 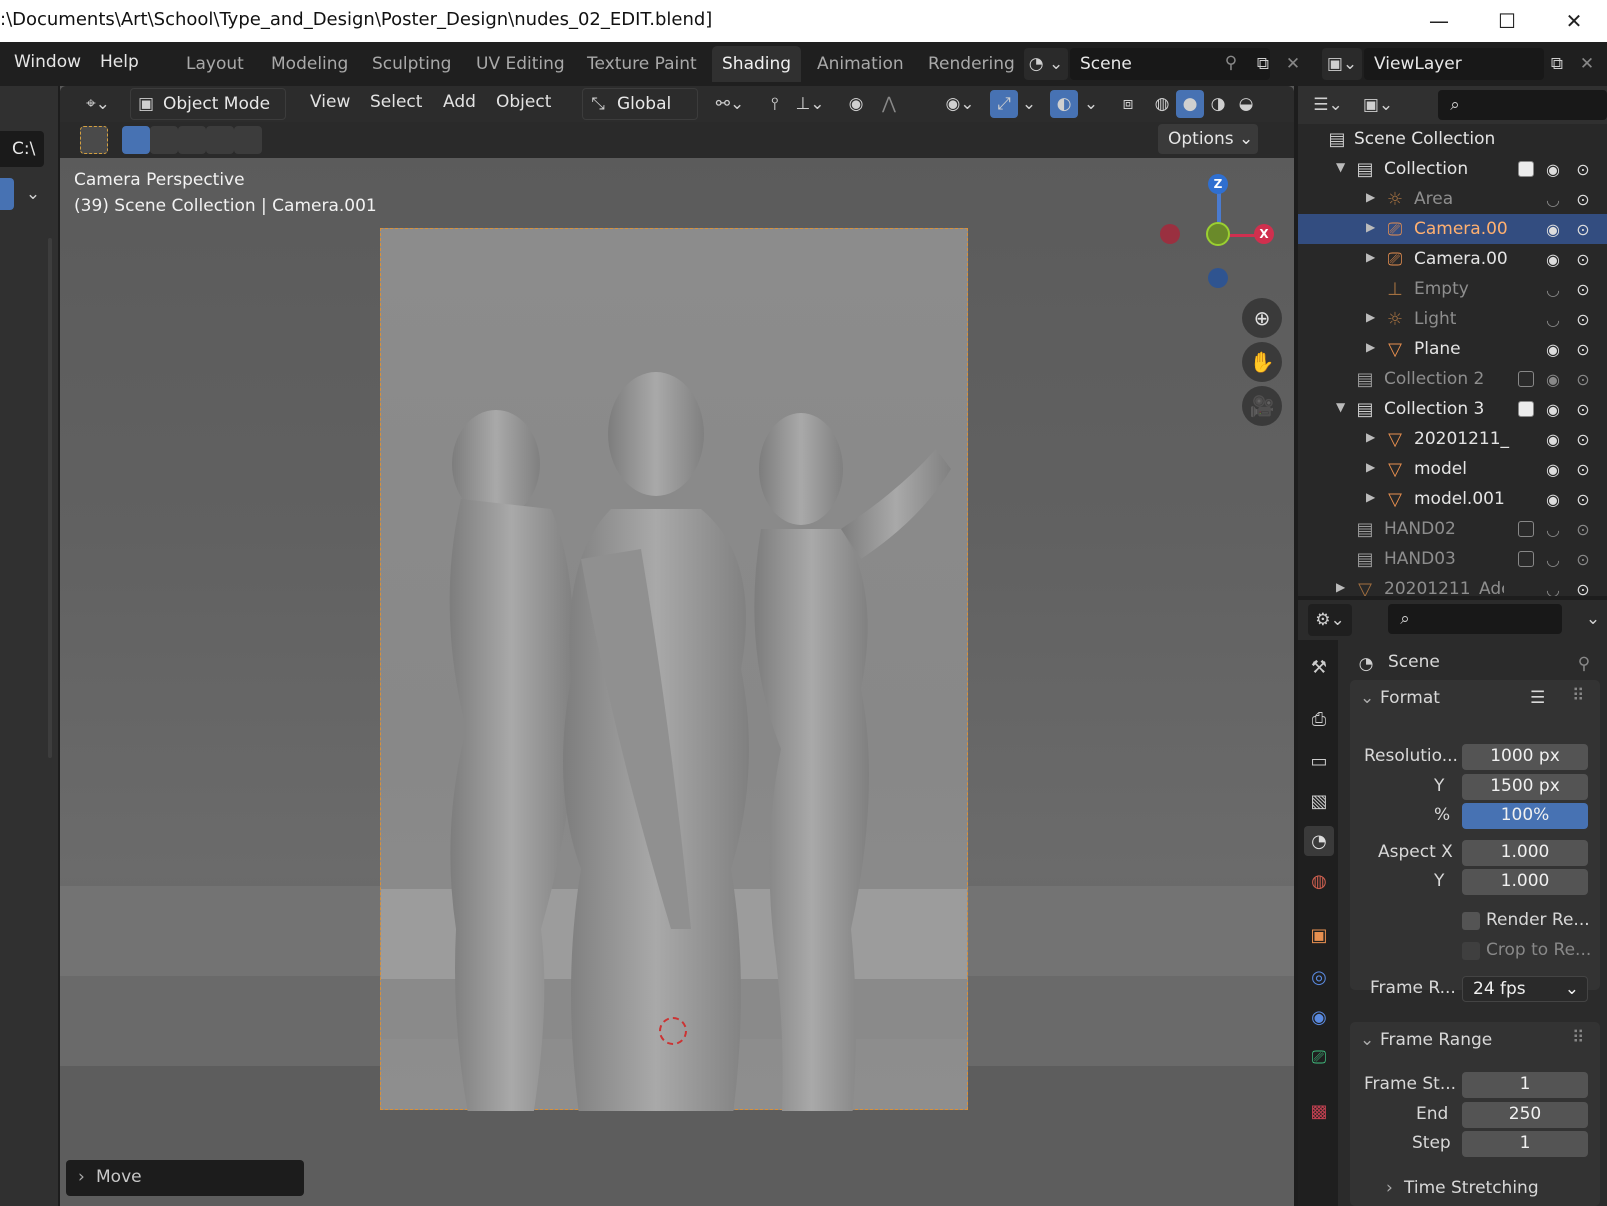 What do you see at coordinates (119, 62) in the screenshot?
I see `menu-help: Help` at bounding box center [119, 62].